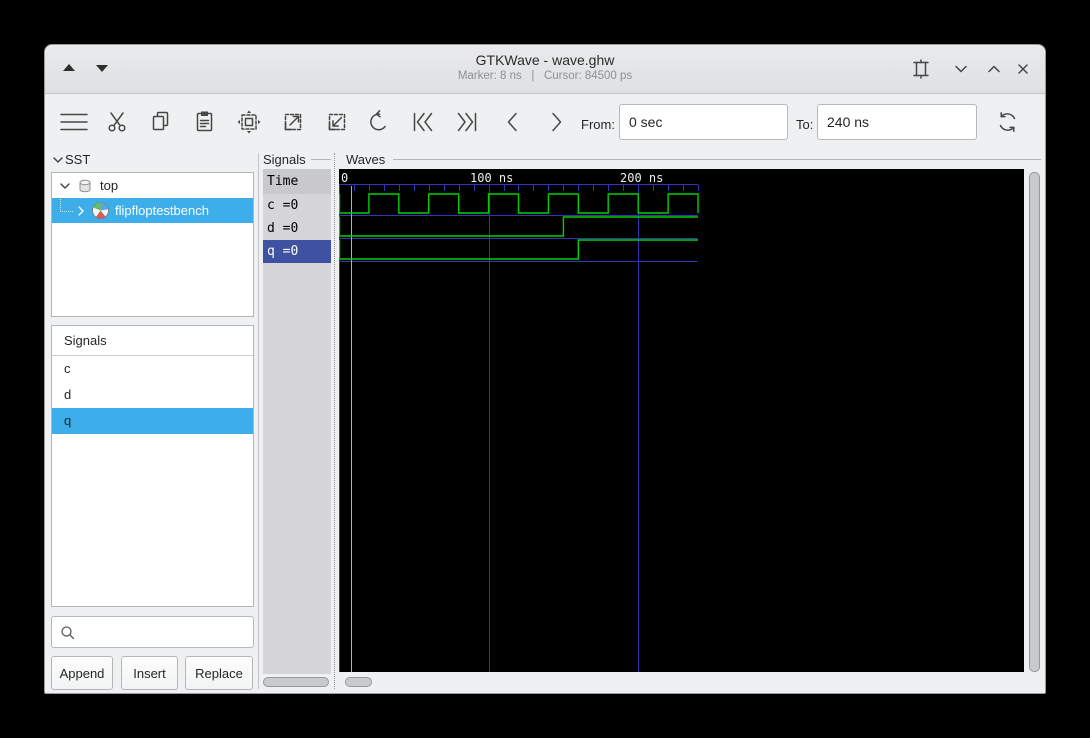  I want to click on maximize-icon, so click(994, 69).